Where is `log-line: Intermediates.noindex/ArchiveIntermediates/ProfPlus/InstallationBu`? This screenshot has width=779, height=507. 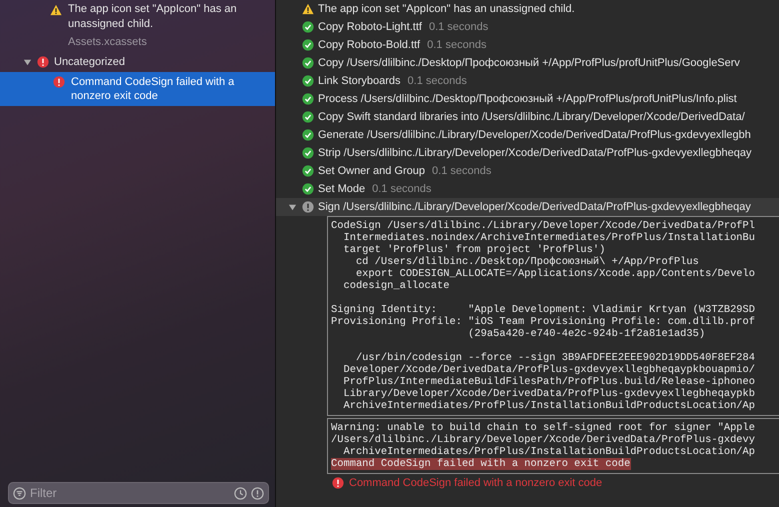
log-line: Intermediates.noindex/ArchiveIntermediates/ProfPlus/InstallationBu is located at coordinates (549, 238).